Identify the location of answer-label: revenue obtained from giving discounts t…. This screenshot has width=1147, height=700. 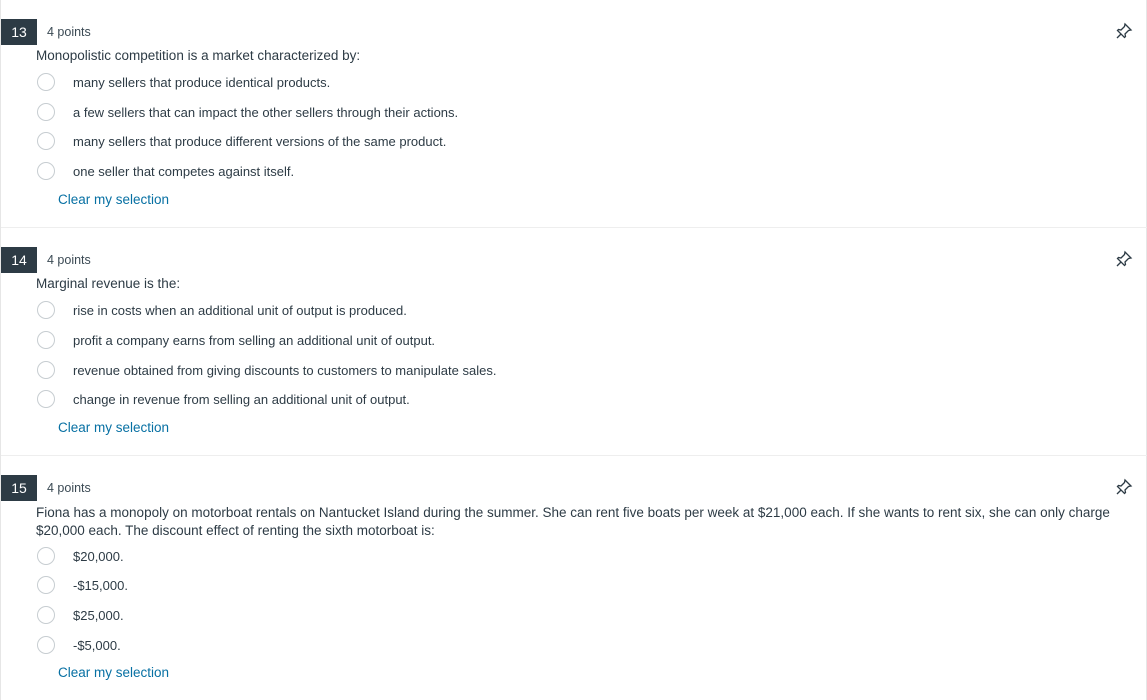
(285, 370).